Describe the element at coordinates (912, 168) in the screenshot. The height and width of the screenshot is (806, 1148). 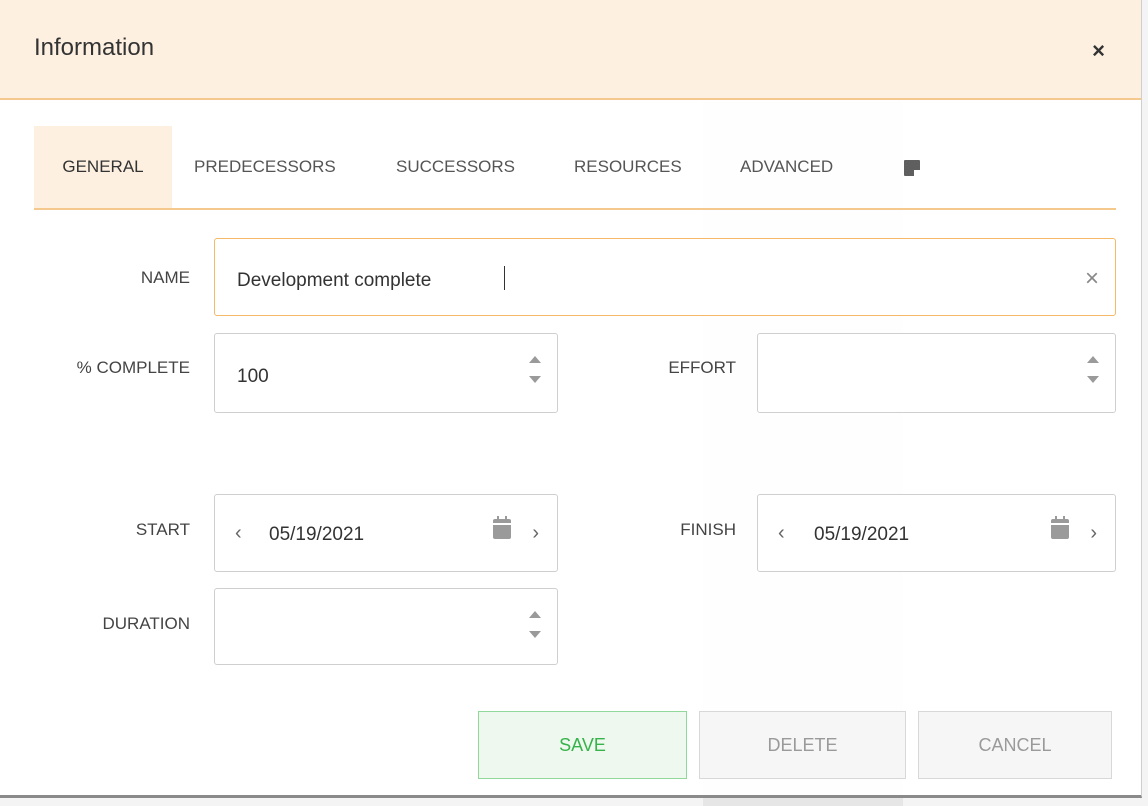
I see `note-icon` at that location.